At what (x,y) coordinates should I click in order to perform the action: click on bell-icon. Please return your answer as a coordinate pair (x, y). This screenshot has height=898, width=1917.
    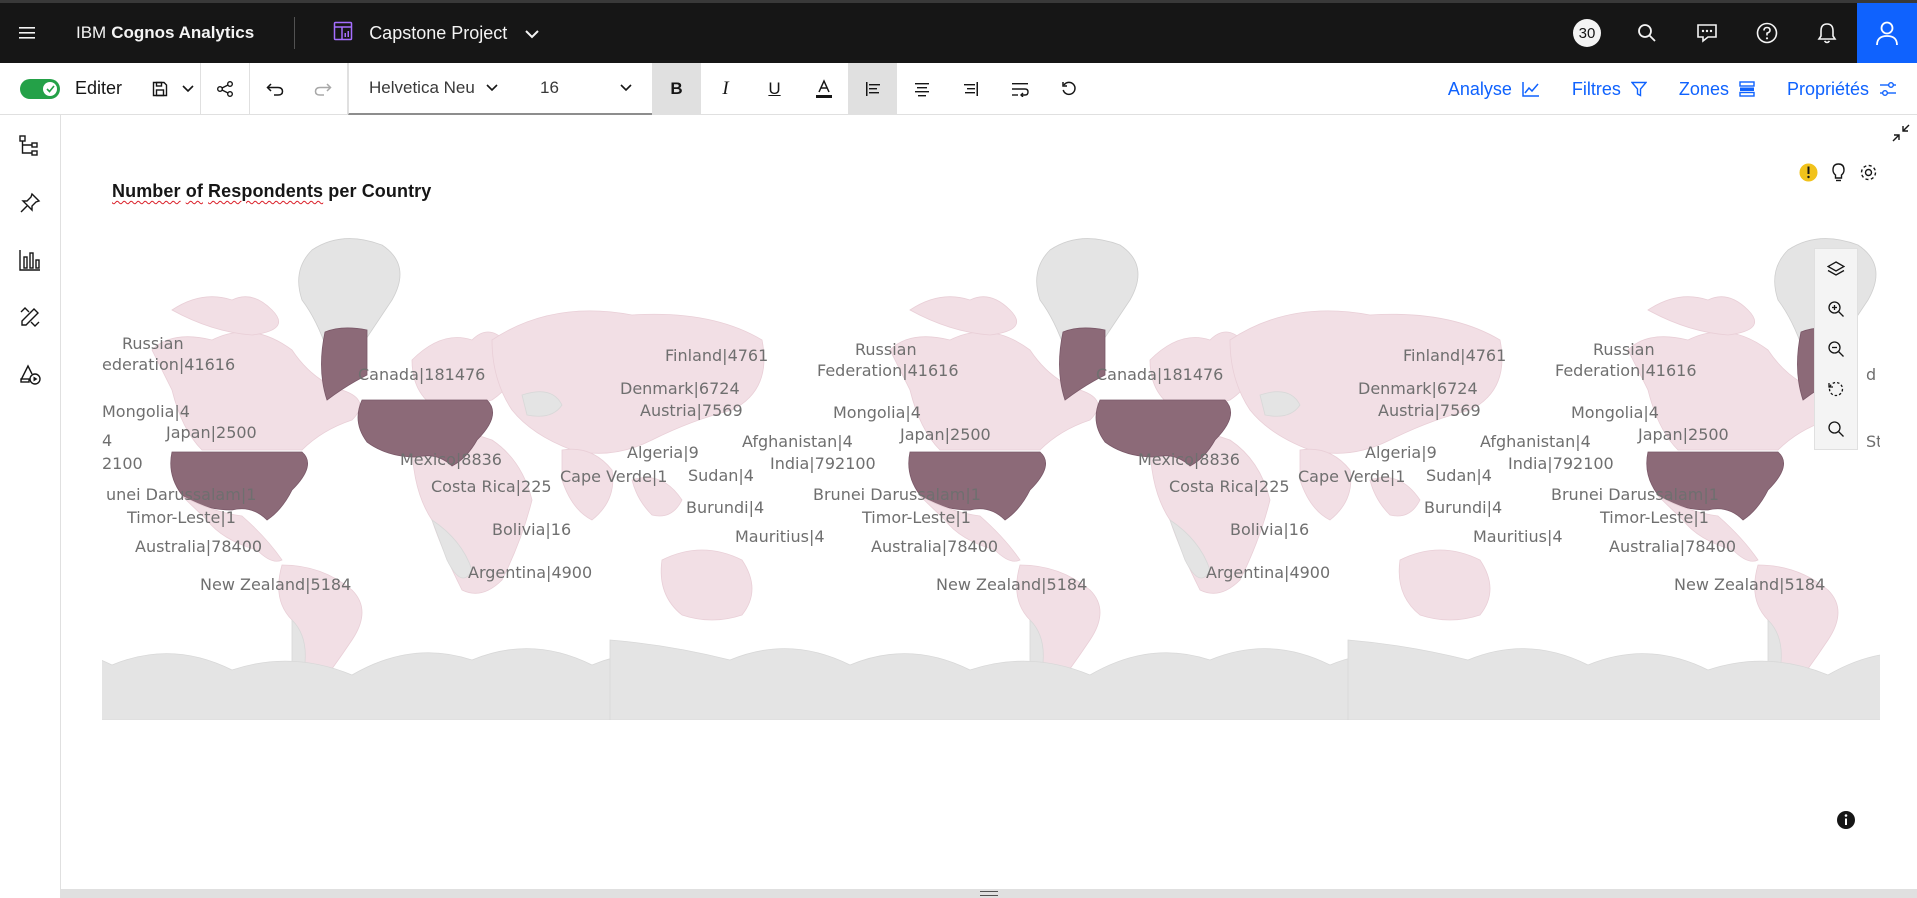
    Looking at the image, I should click on (1827, 33).